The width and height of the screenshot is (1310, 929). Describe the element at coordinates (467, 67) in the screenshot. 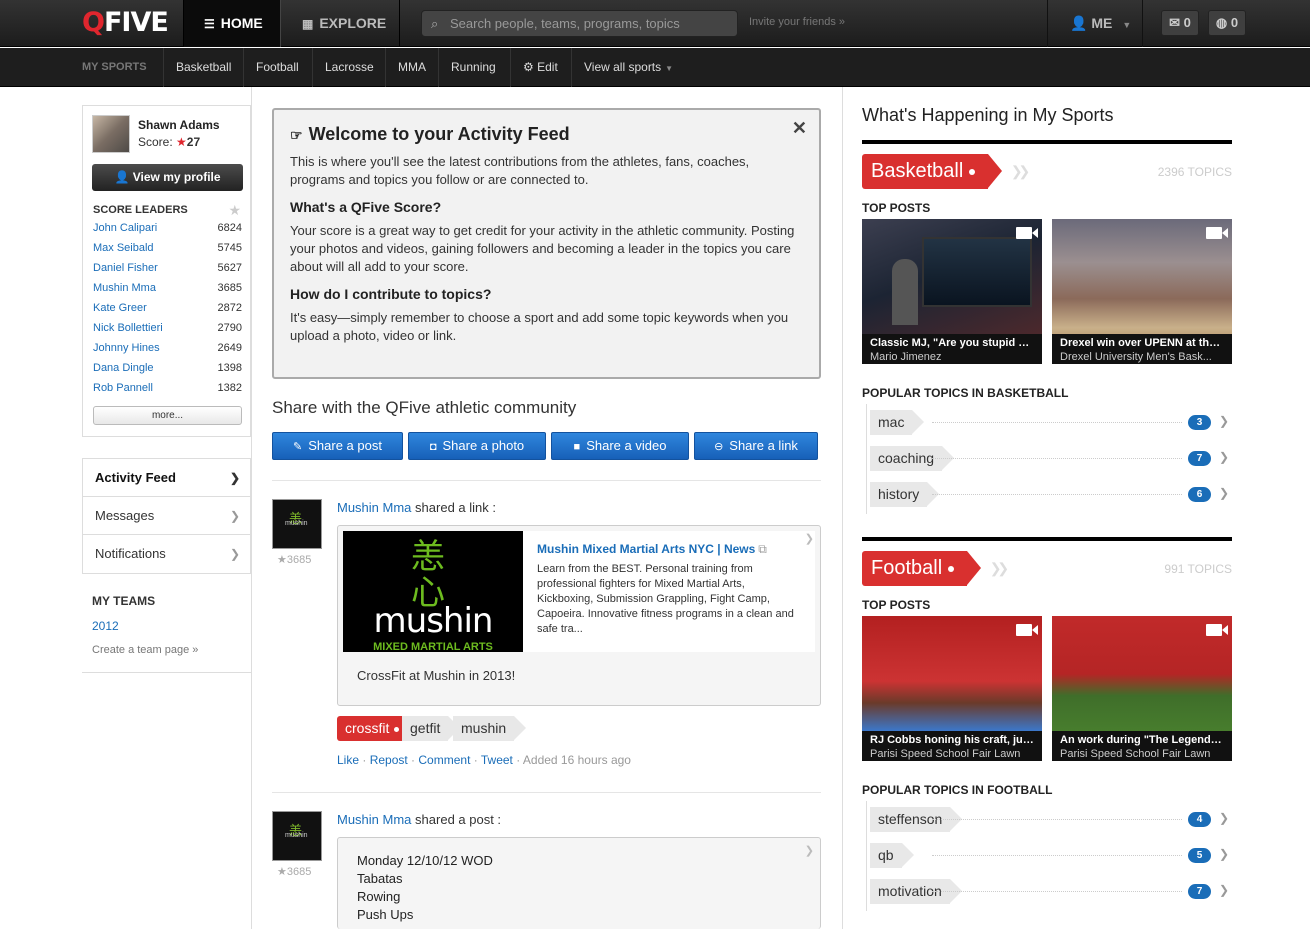

I see `subnav-running: Running` at that location.